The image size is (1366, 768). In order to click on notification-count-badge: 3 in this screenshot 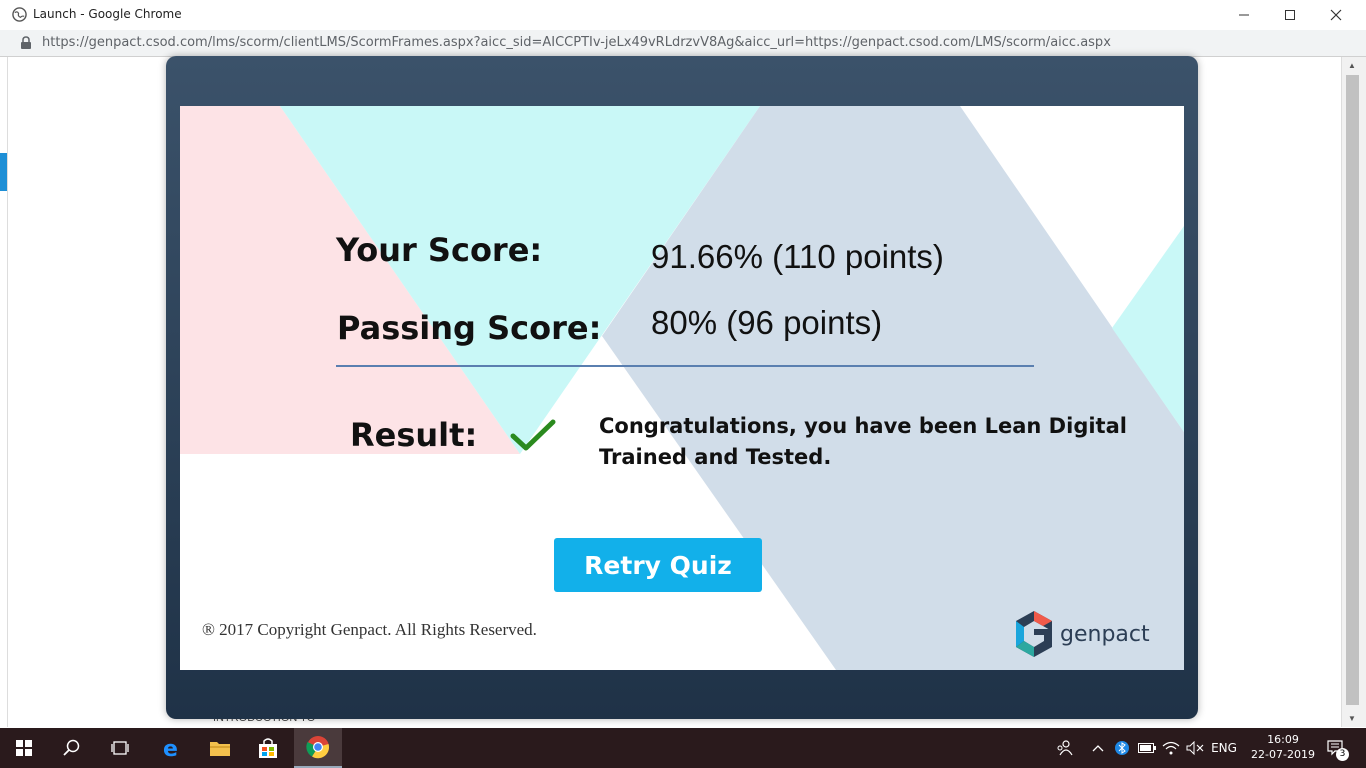, I will do `click(1342, 754)`.